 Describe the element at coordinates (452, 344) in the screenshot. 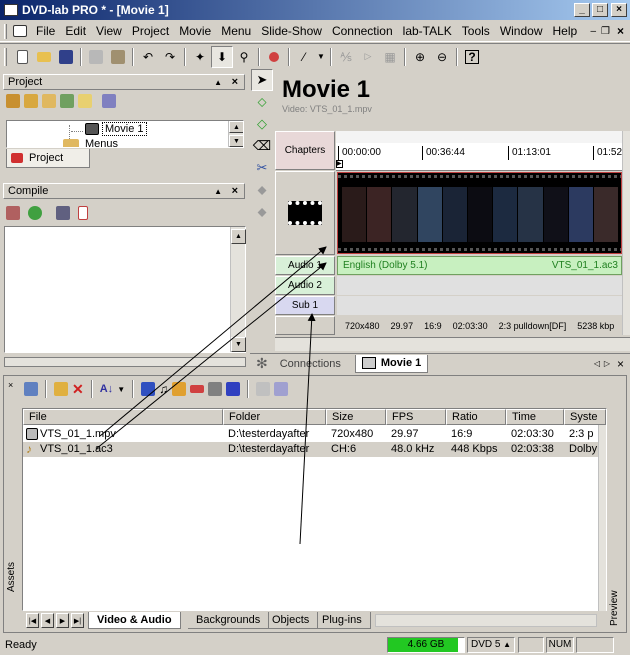

I see `timeline-h-scrollbar` at that location.